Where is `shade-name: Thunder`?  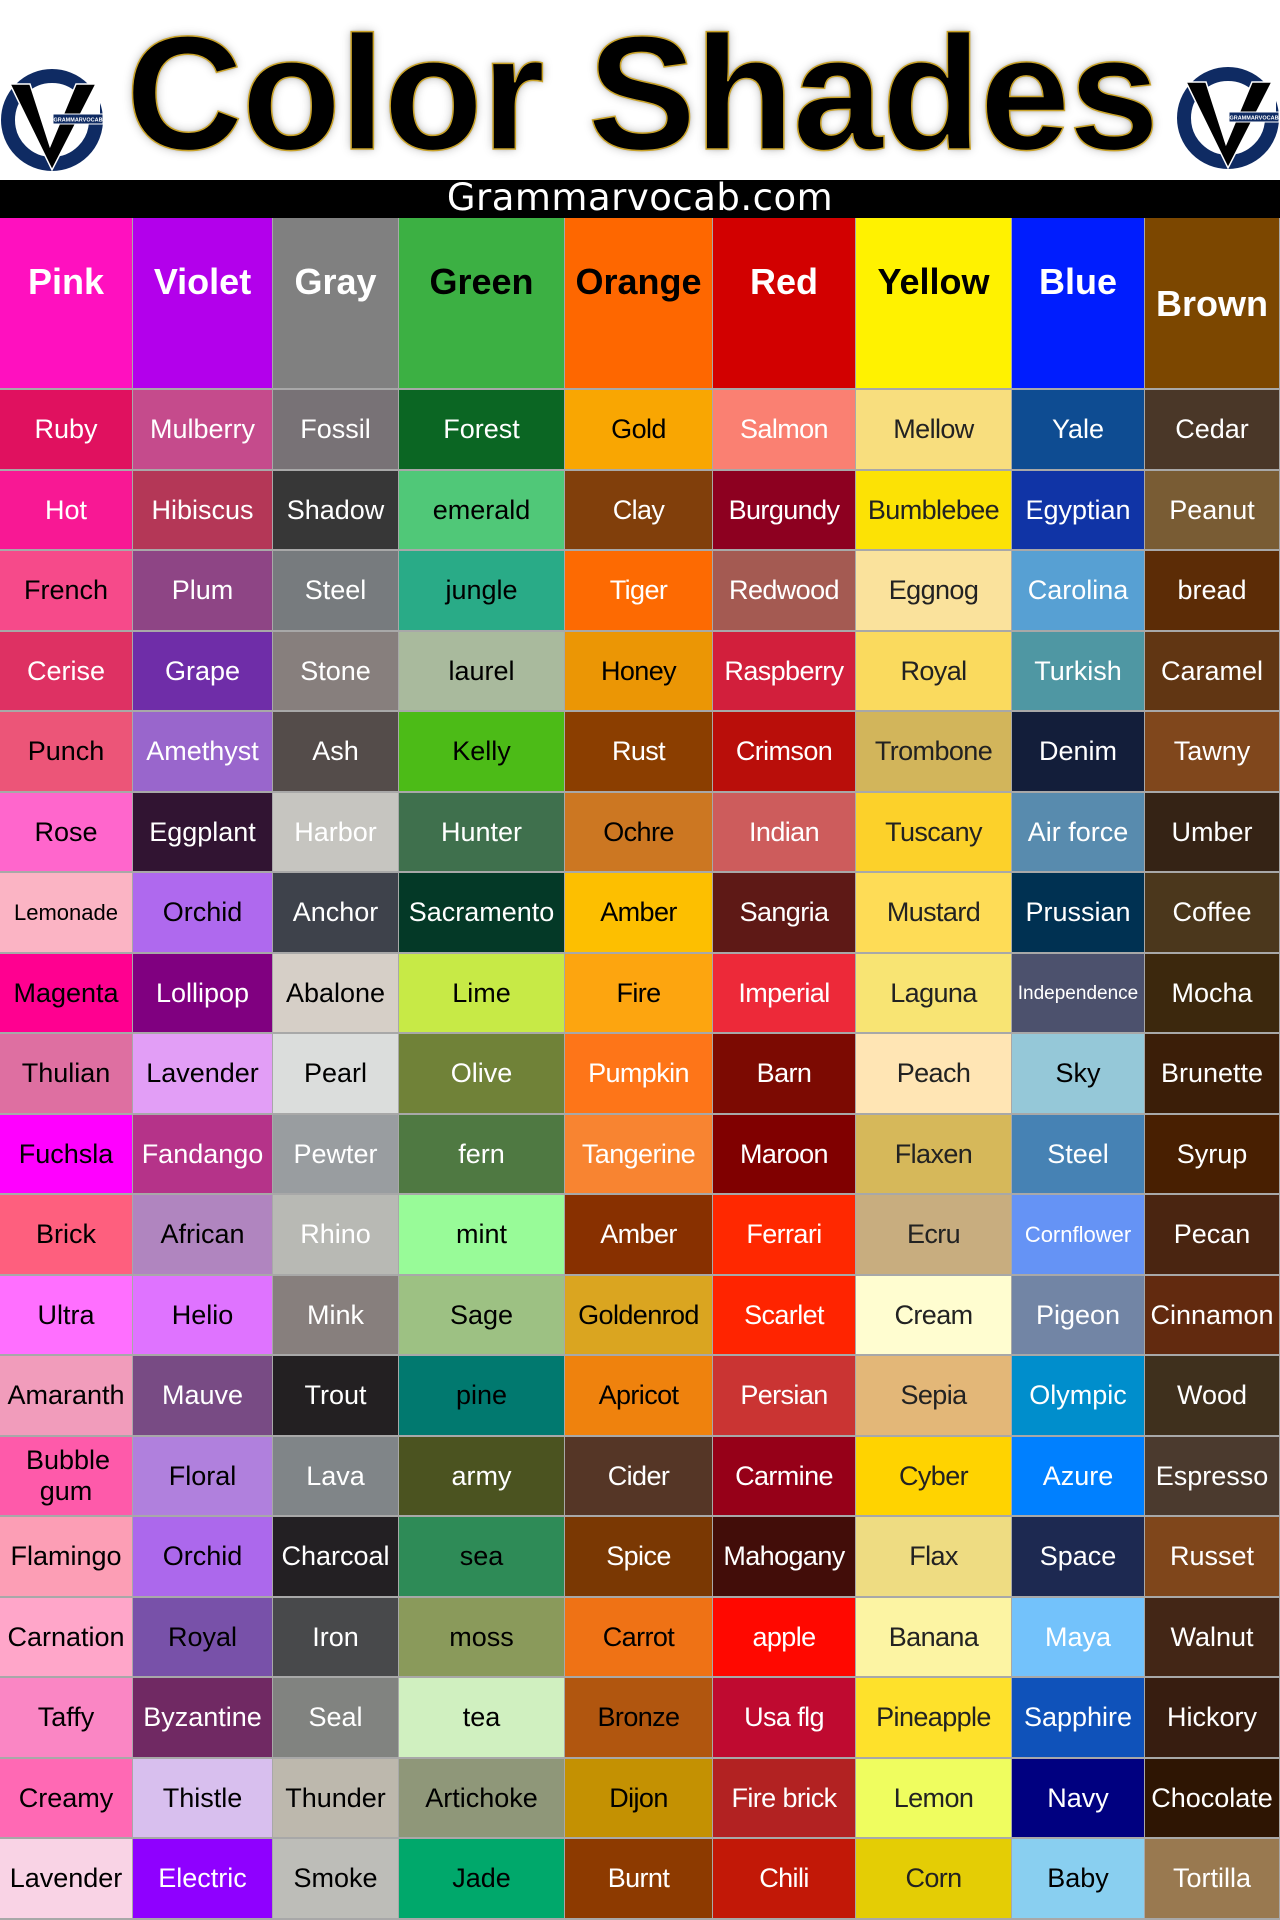
shade-name: Thunder is located at coordinates (335, 1797).